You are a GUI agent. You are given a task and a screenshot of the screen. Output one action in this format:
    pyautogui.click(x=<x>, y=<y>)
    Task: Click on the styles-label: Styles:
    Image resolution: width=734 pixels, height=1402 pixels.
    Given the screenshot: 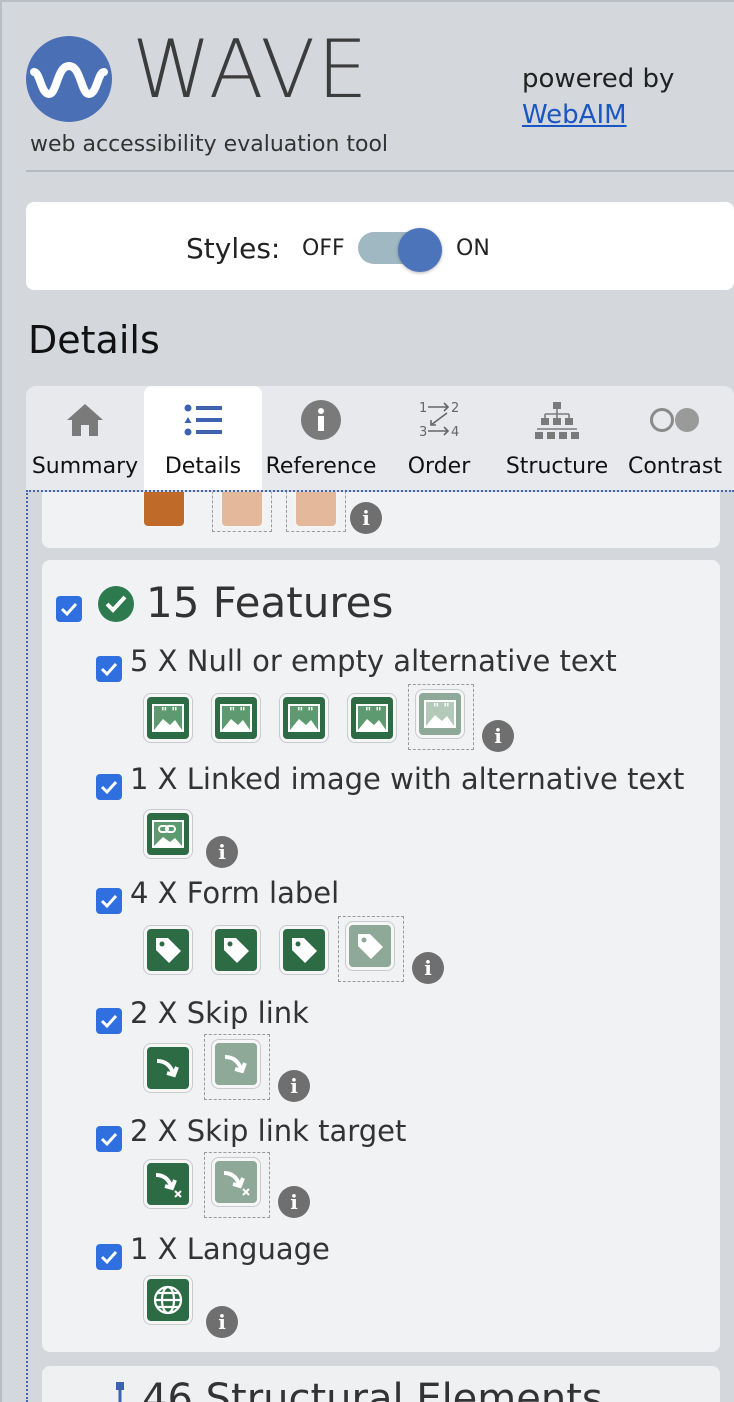 What is the action you would take?
    pyautogui.click(x=233, y=248)
    